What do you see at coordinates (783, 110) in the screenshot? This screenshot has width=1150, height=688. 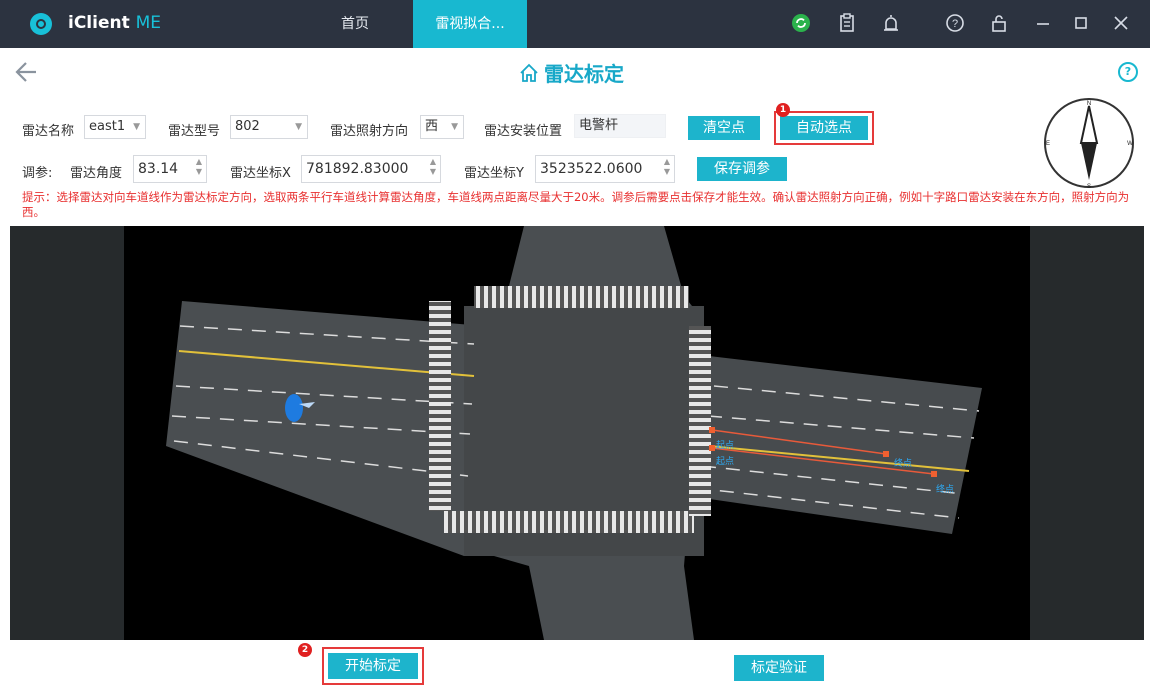 I see `step-badge-1: 1` at bounding box center [783, 110].